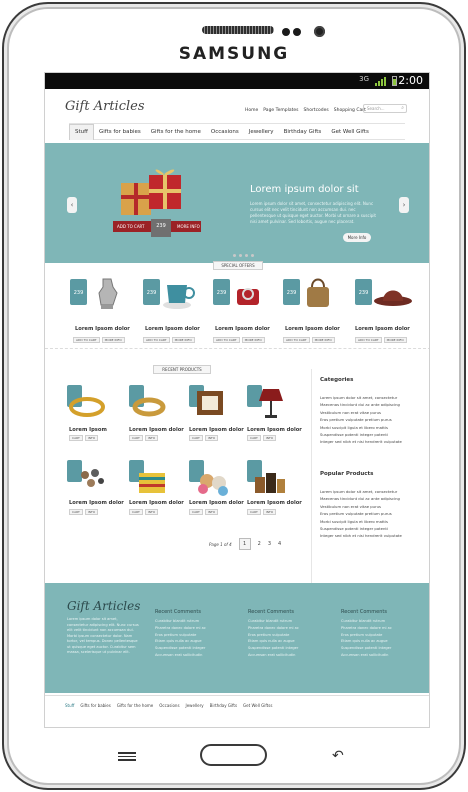 The image size is (468, 792). I want to click on category-link: Vestibulum non erat vitae purus, so click(361, 413).